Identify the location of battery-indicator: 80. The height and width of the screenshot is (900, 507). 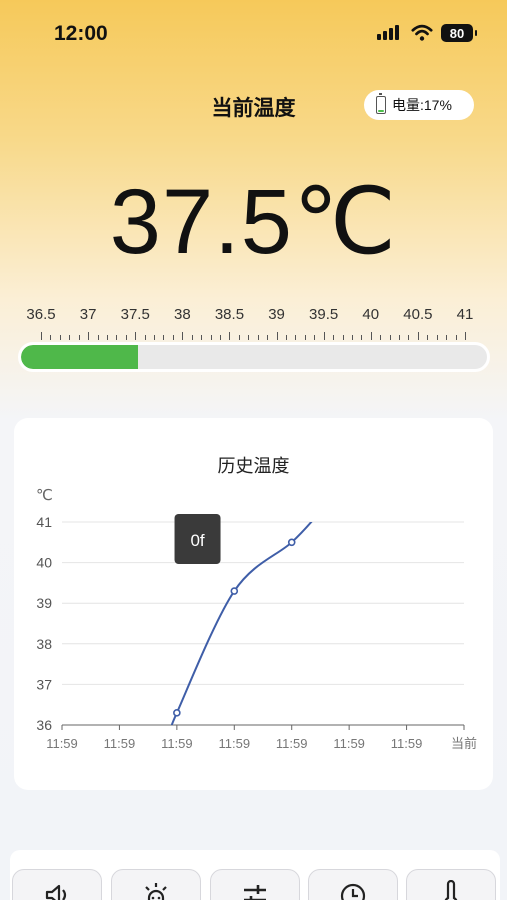
(459, 33).